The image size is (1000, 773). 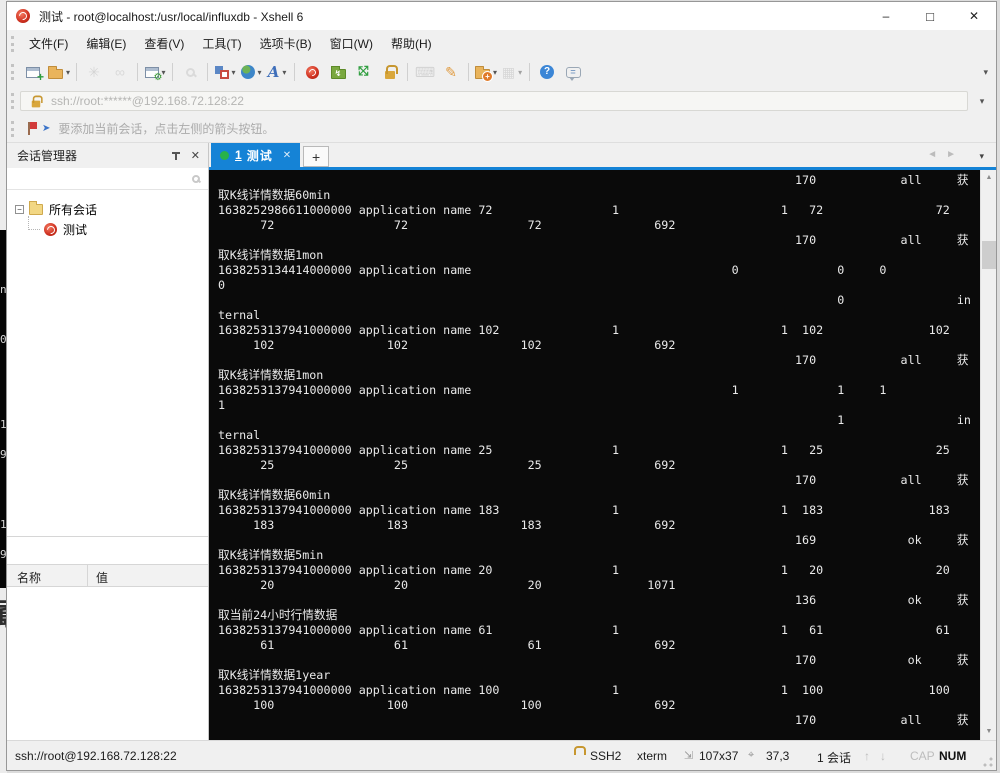 What do you see at coordinates (107, 575) in the screenshot?
I see `properties-header: 名称 值` at bounding box center [107, 575].